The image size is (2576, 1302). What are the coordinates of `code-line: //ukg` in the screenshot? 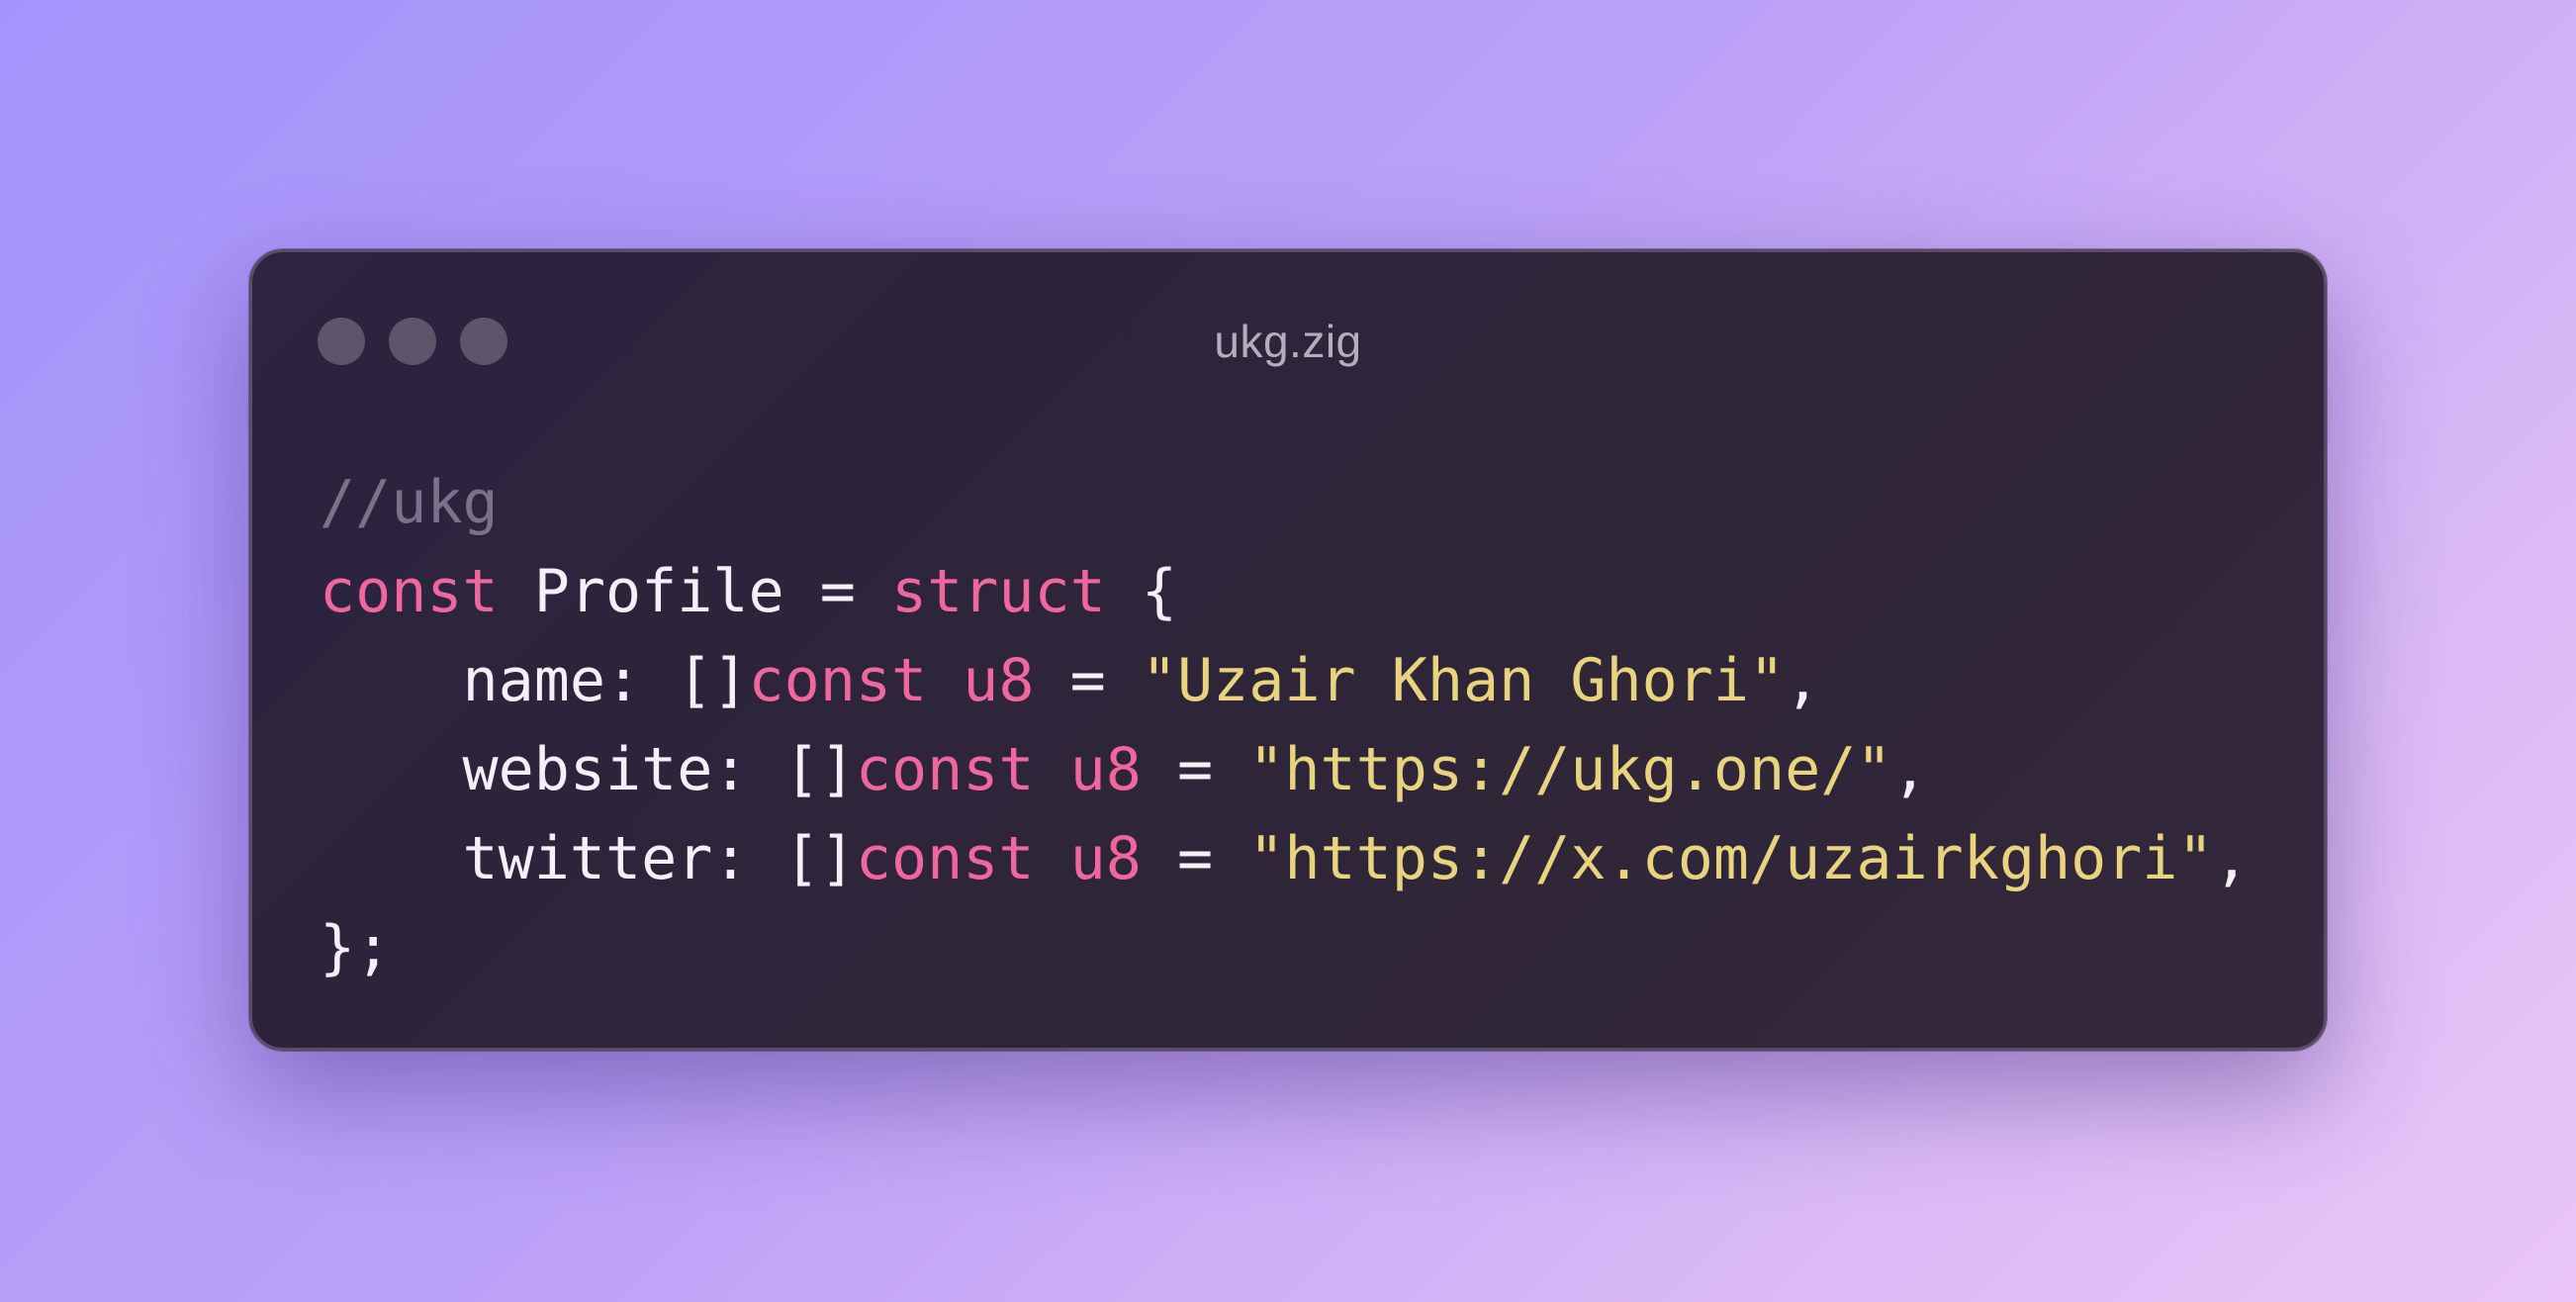 It's located at (1285, 502).